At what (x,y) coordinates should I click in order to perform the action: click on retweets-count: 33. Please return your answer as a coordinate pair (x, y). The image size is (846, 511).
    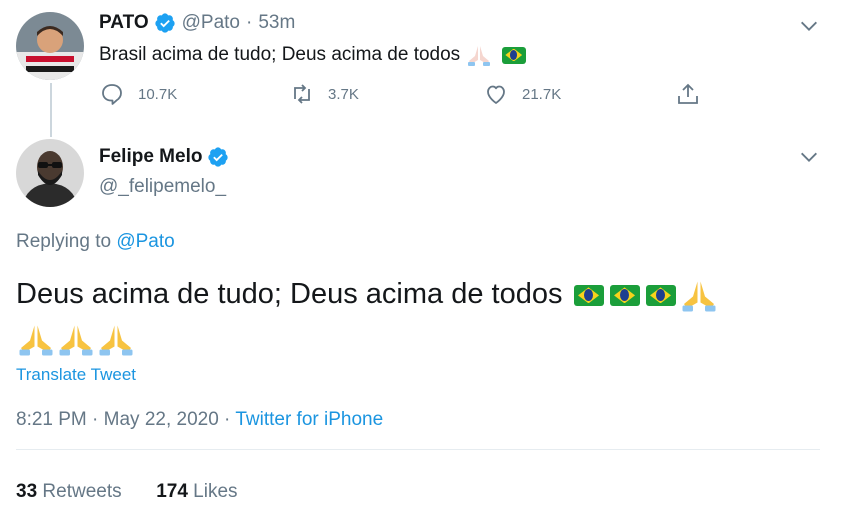
    Looking at the image, I should click on (27, 491).